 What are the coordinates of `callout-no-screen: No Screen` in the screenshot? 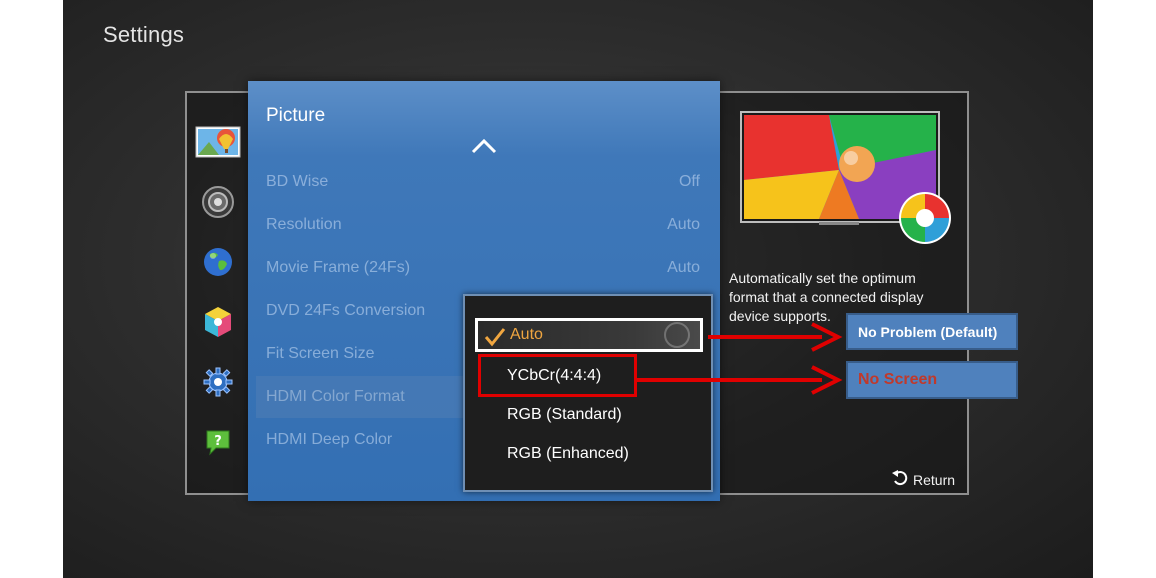 It's located at (932, 380).